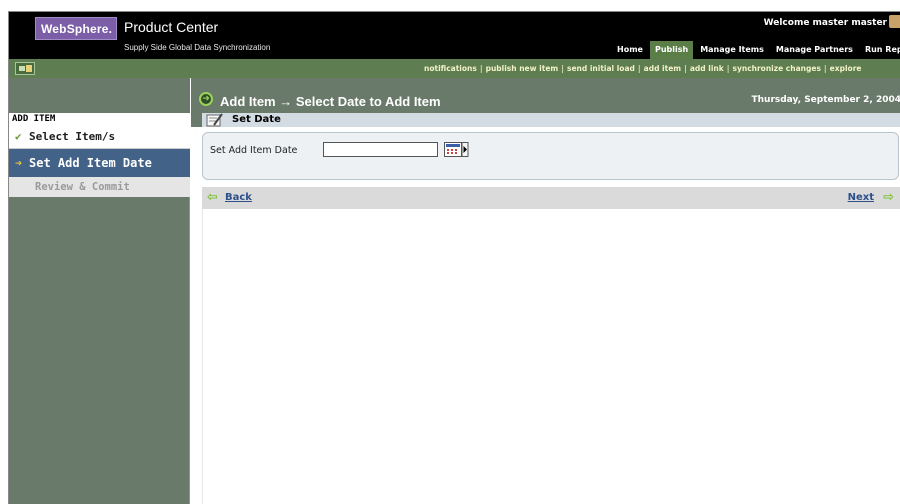 The width and height of the screenshot is (900, 504). What do you see at coordinates (25, 68) in the screenshot?
I see `handshake-icon` at bounding box center [25, 68].